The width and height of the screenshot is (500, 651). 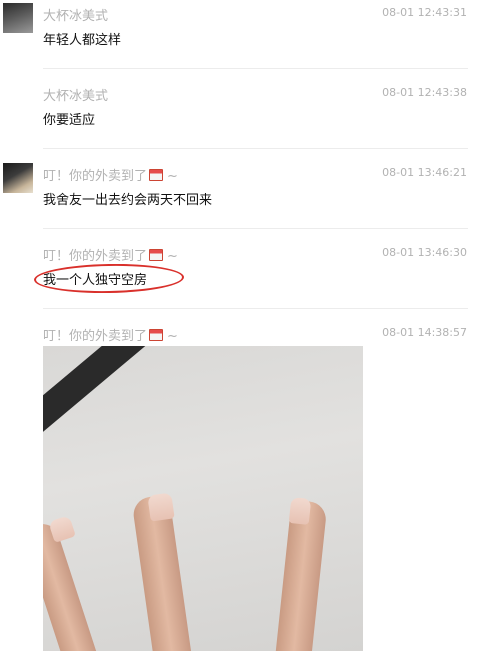 What do you see at coordinates (424, 12) in the screenshot?
I see `timestamp: 08-01 12:43:31` at bounding box center [424, 12].